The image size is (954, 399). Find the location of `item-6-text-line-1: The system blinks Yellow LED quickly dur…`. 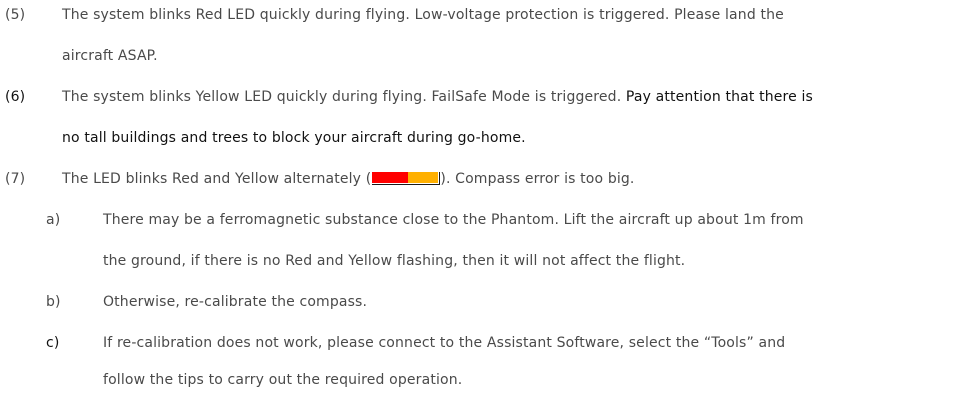

item-6-text-line-1: The system blinks Yellow LED quickly dur… is located at coordinates (437, 97).